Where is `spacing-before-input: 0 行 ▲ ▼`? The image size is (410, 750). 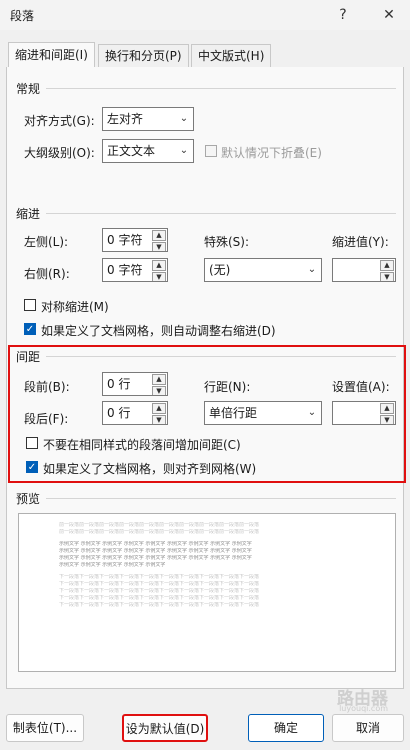 spacing-before-input: 0 行 ▲ ▼ is located at coordinates (135, 384).